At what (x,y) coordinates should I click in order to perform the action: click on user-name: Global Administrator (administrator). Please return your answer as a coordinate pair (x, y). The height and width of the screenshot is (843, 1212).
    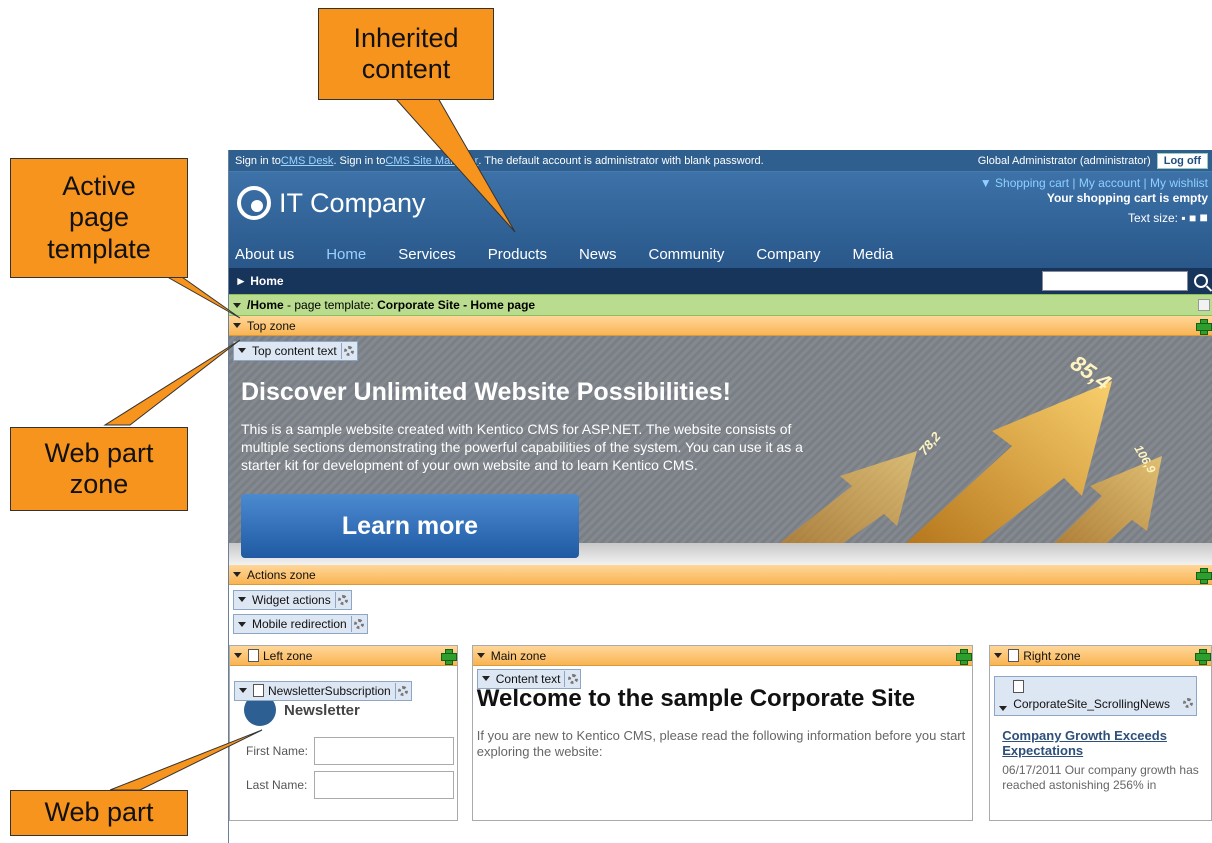
    Looking at the image, I should click on (1064, 160).